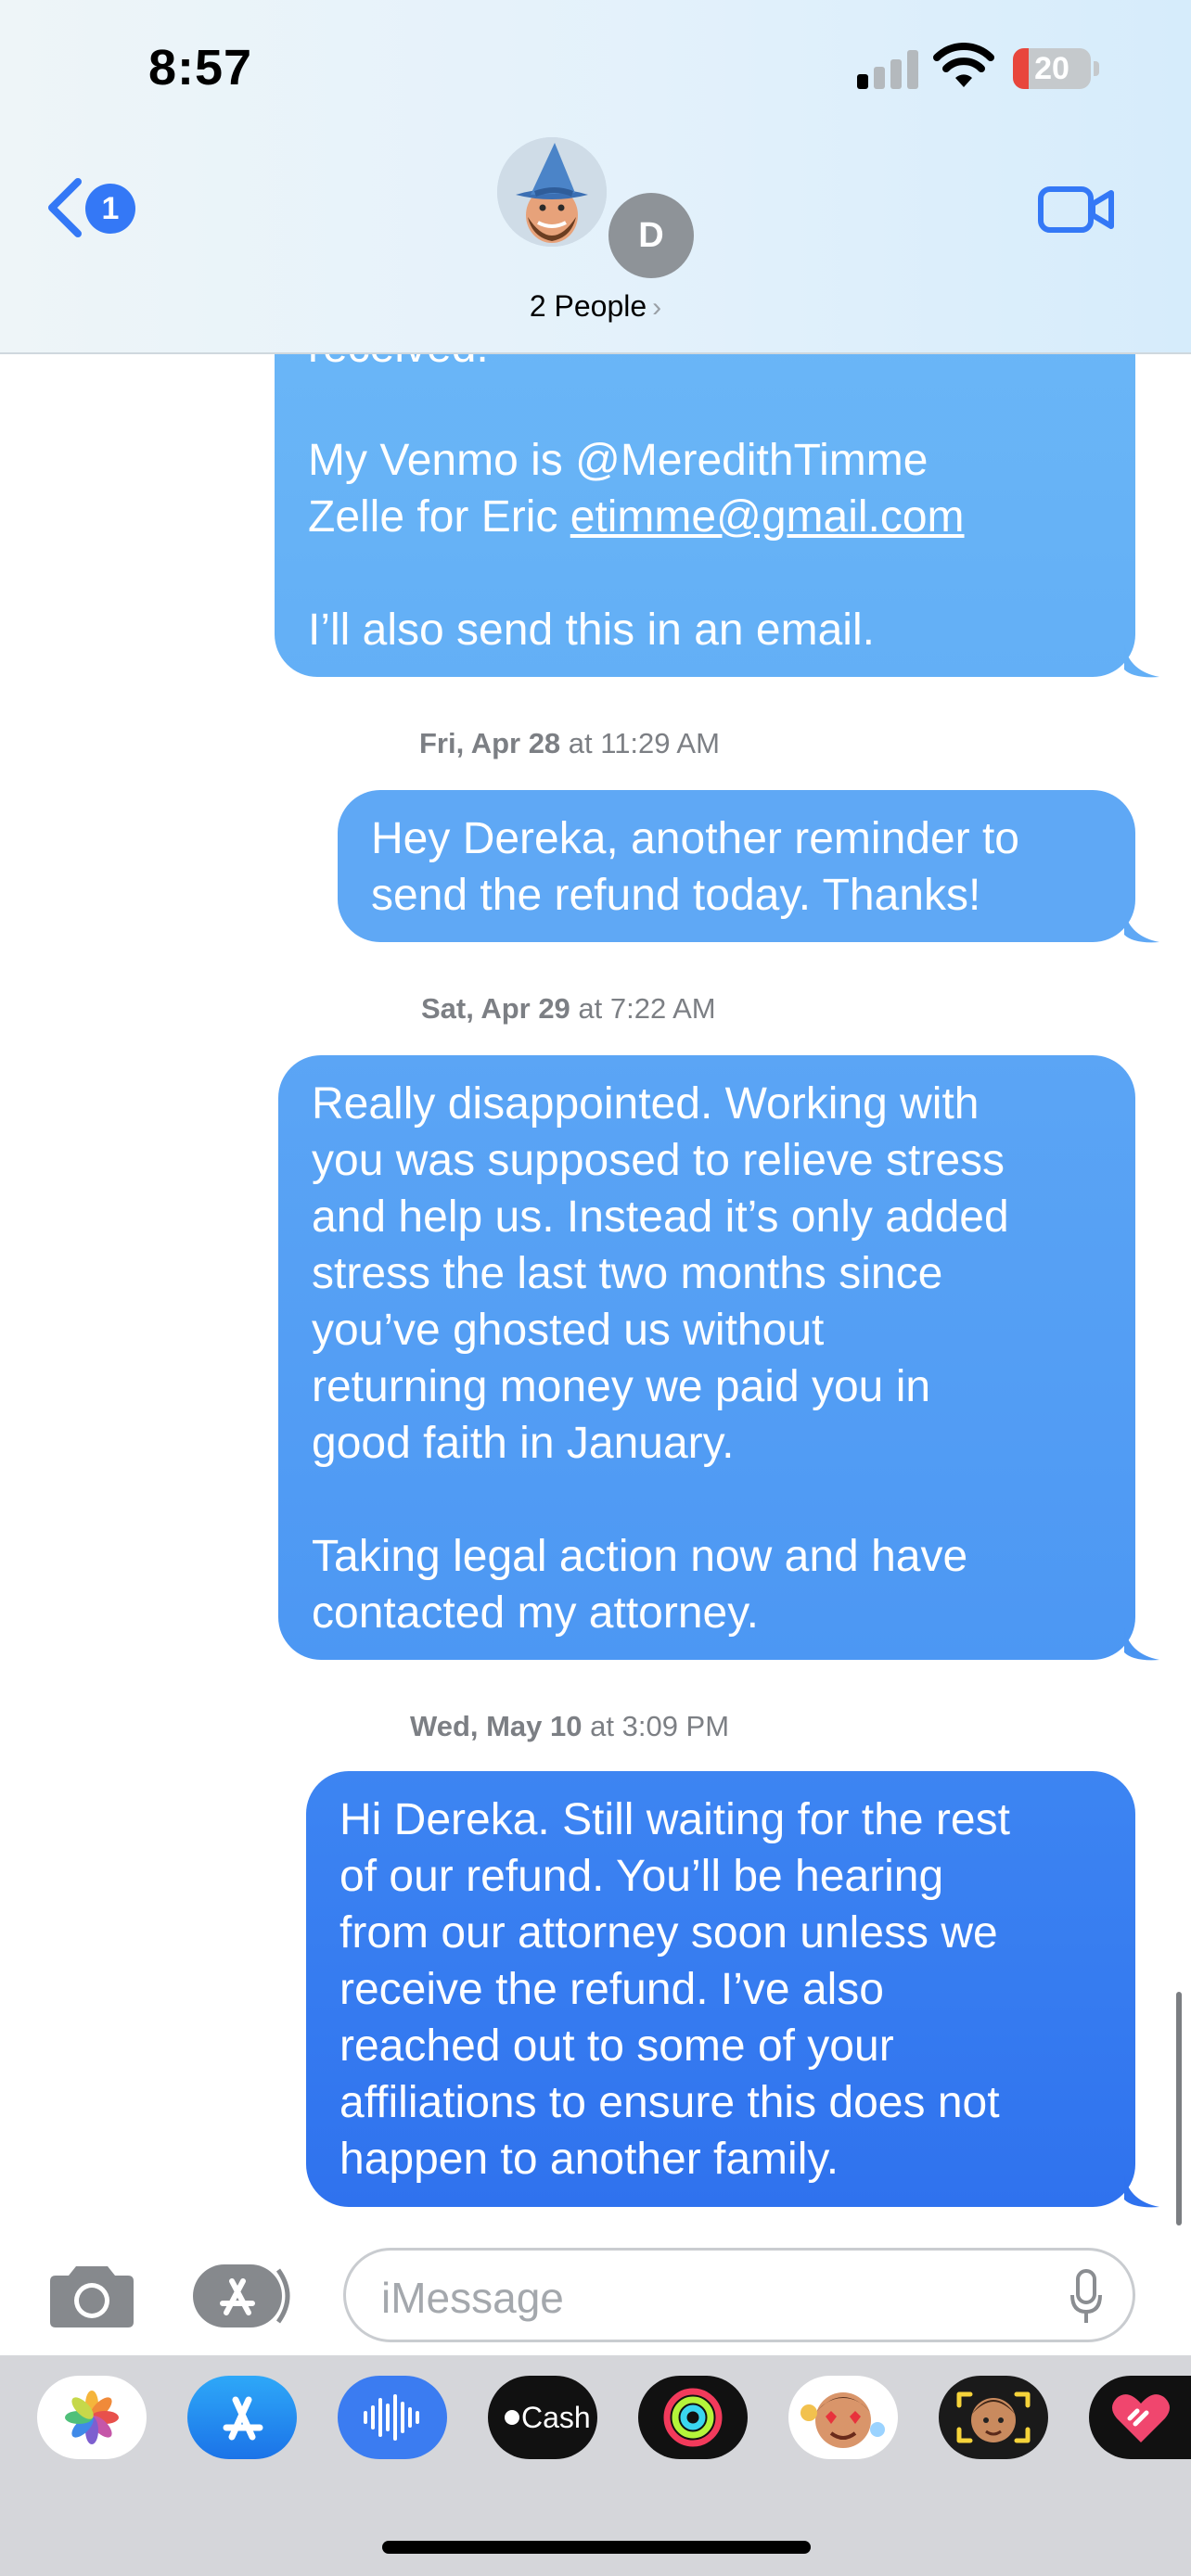 Image resolution: width=1191 pixels, height=2576 pixels. I want to click on memoji-app-icon, so click(993, 2418).